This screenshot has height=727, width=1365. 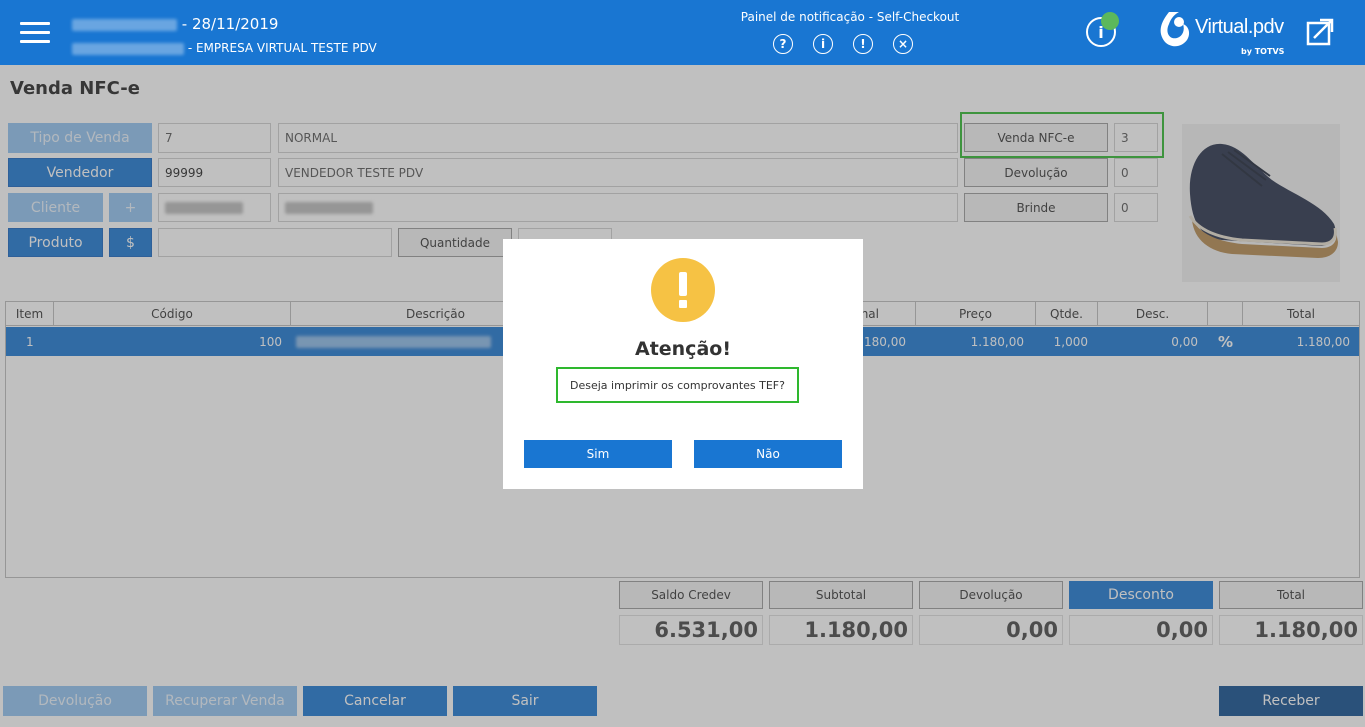 What do you see at coordinates (1239, 27) in the screenshot?
I see `logo-text: Virtual.pdv` at bounding box center [1239, 27].